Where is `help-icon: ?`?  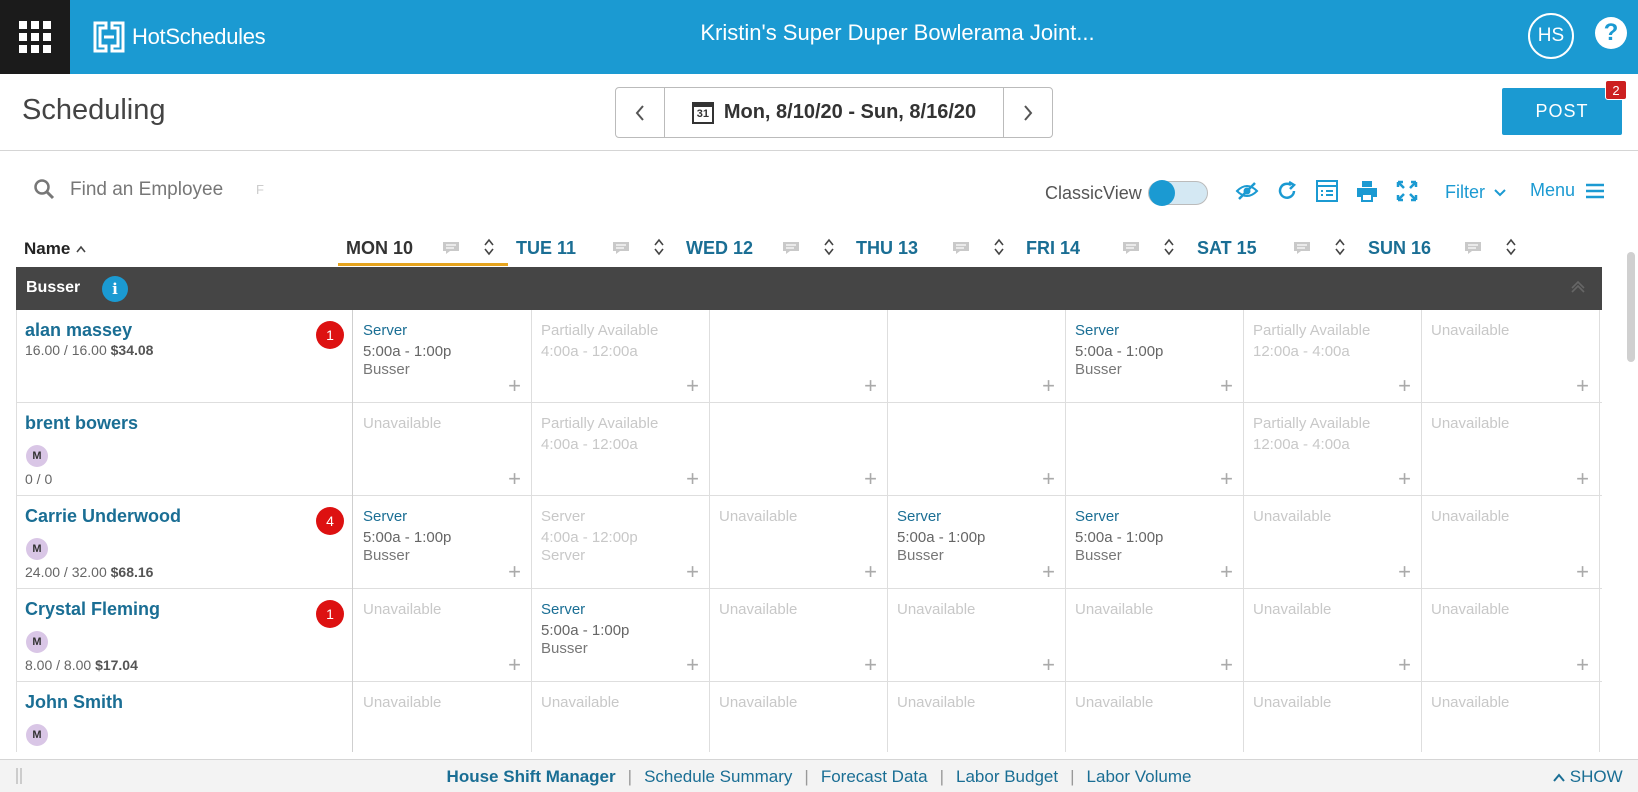
help-icon: ? is located at coordinates (1611, 33).